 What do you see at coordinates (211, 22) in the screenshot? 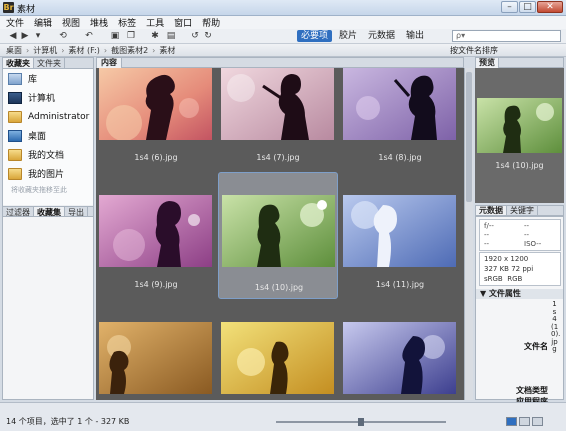
I see `menu-help: 帮助` at bounding box center [211, 22].